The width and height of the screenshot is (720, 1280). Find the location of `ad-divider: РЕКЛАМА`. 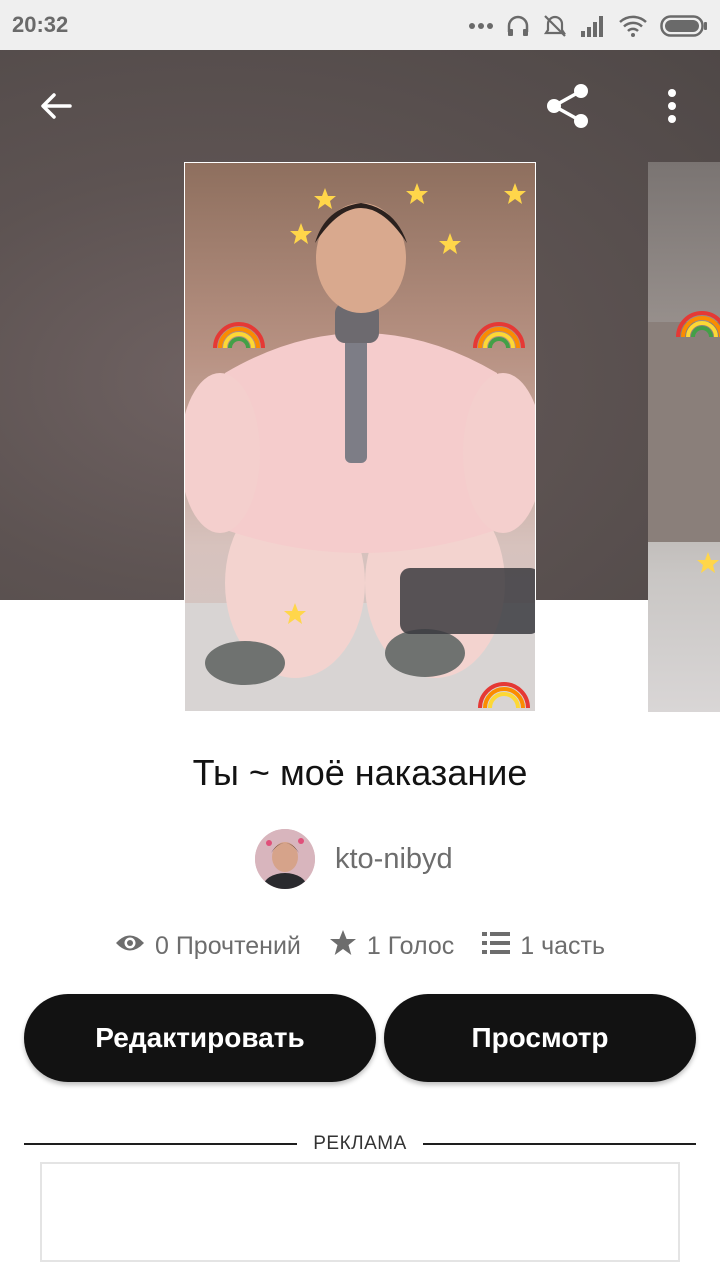

ad-divider: РЕКЛАМА is located at coordinates (360, 1144).